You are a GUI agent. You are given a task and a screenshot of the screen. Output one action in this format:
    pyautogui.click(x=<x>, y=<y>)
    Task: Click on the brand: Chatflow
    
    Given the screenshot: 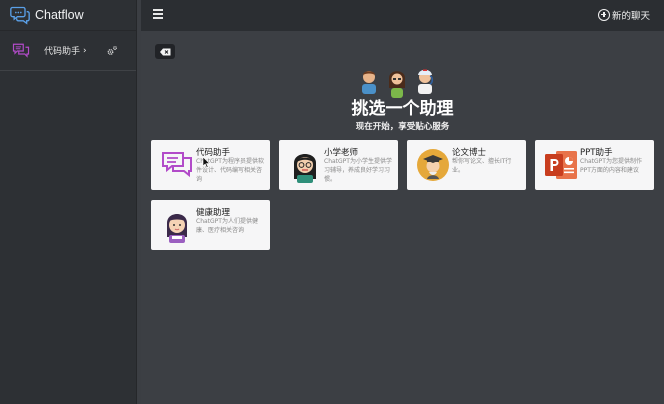 What is the action you would take?
    pyautogui.click(x=68, y=15)
    